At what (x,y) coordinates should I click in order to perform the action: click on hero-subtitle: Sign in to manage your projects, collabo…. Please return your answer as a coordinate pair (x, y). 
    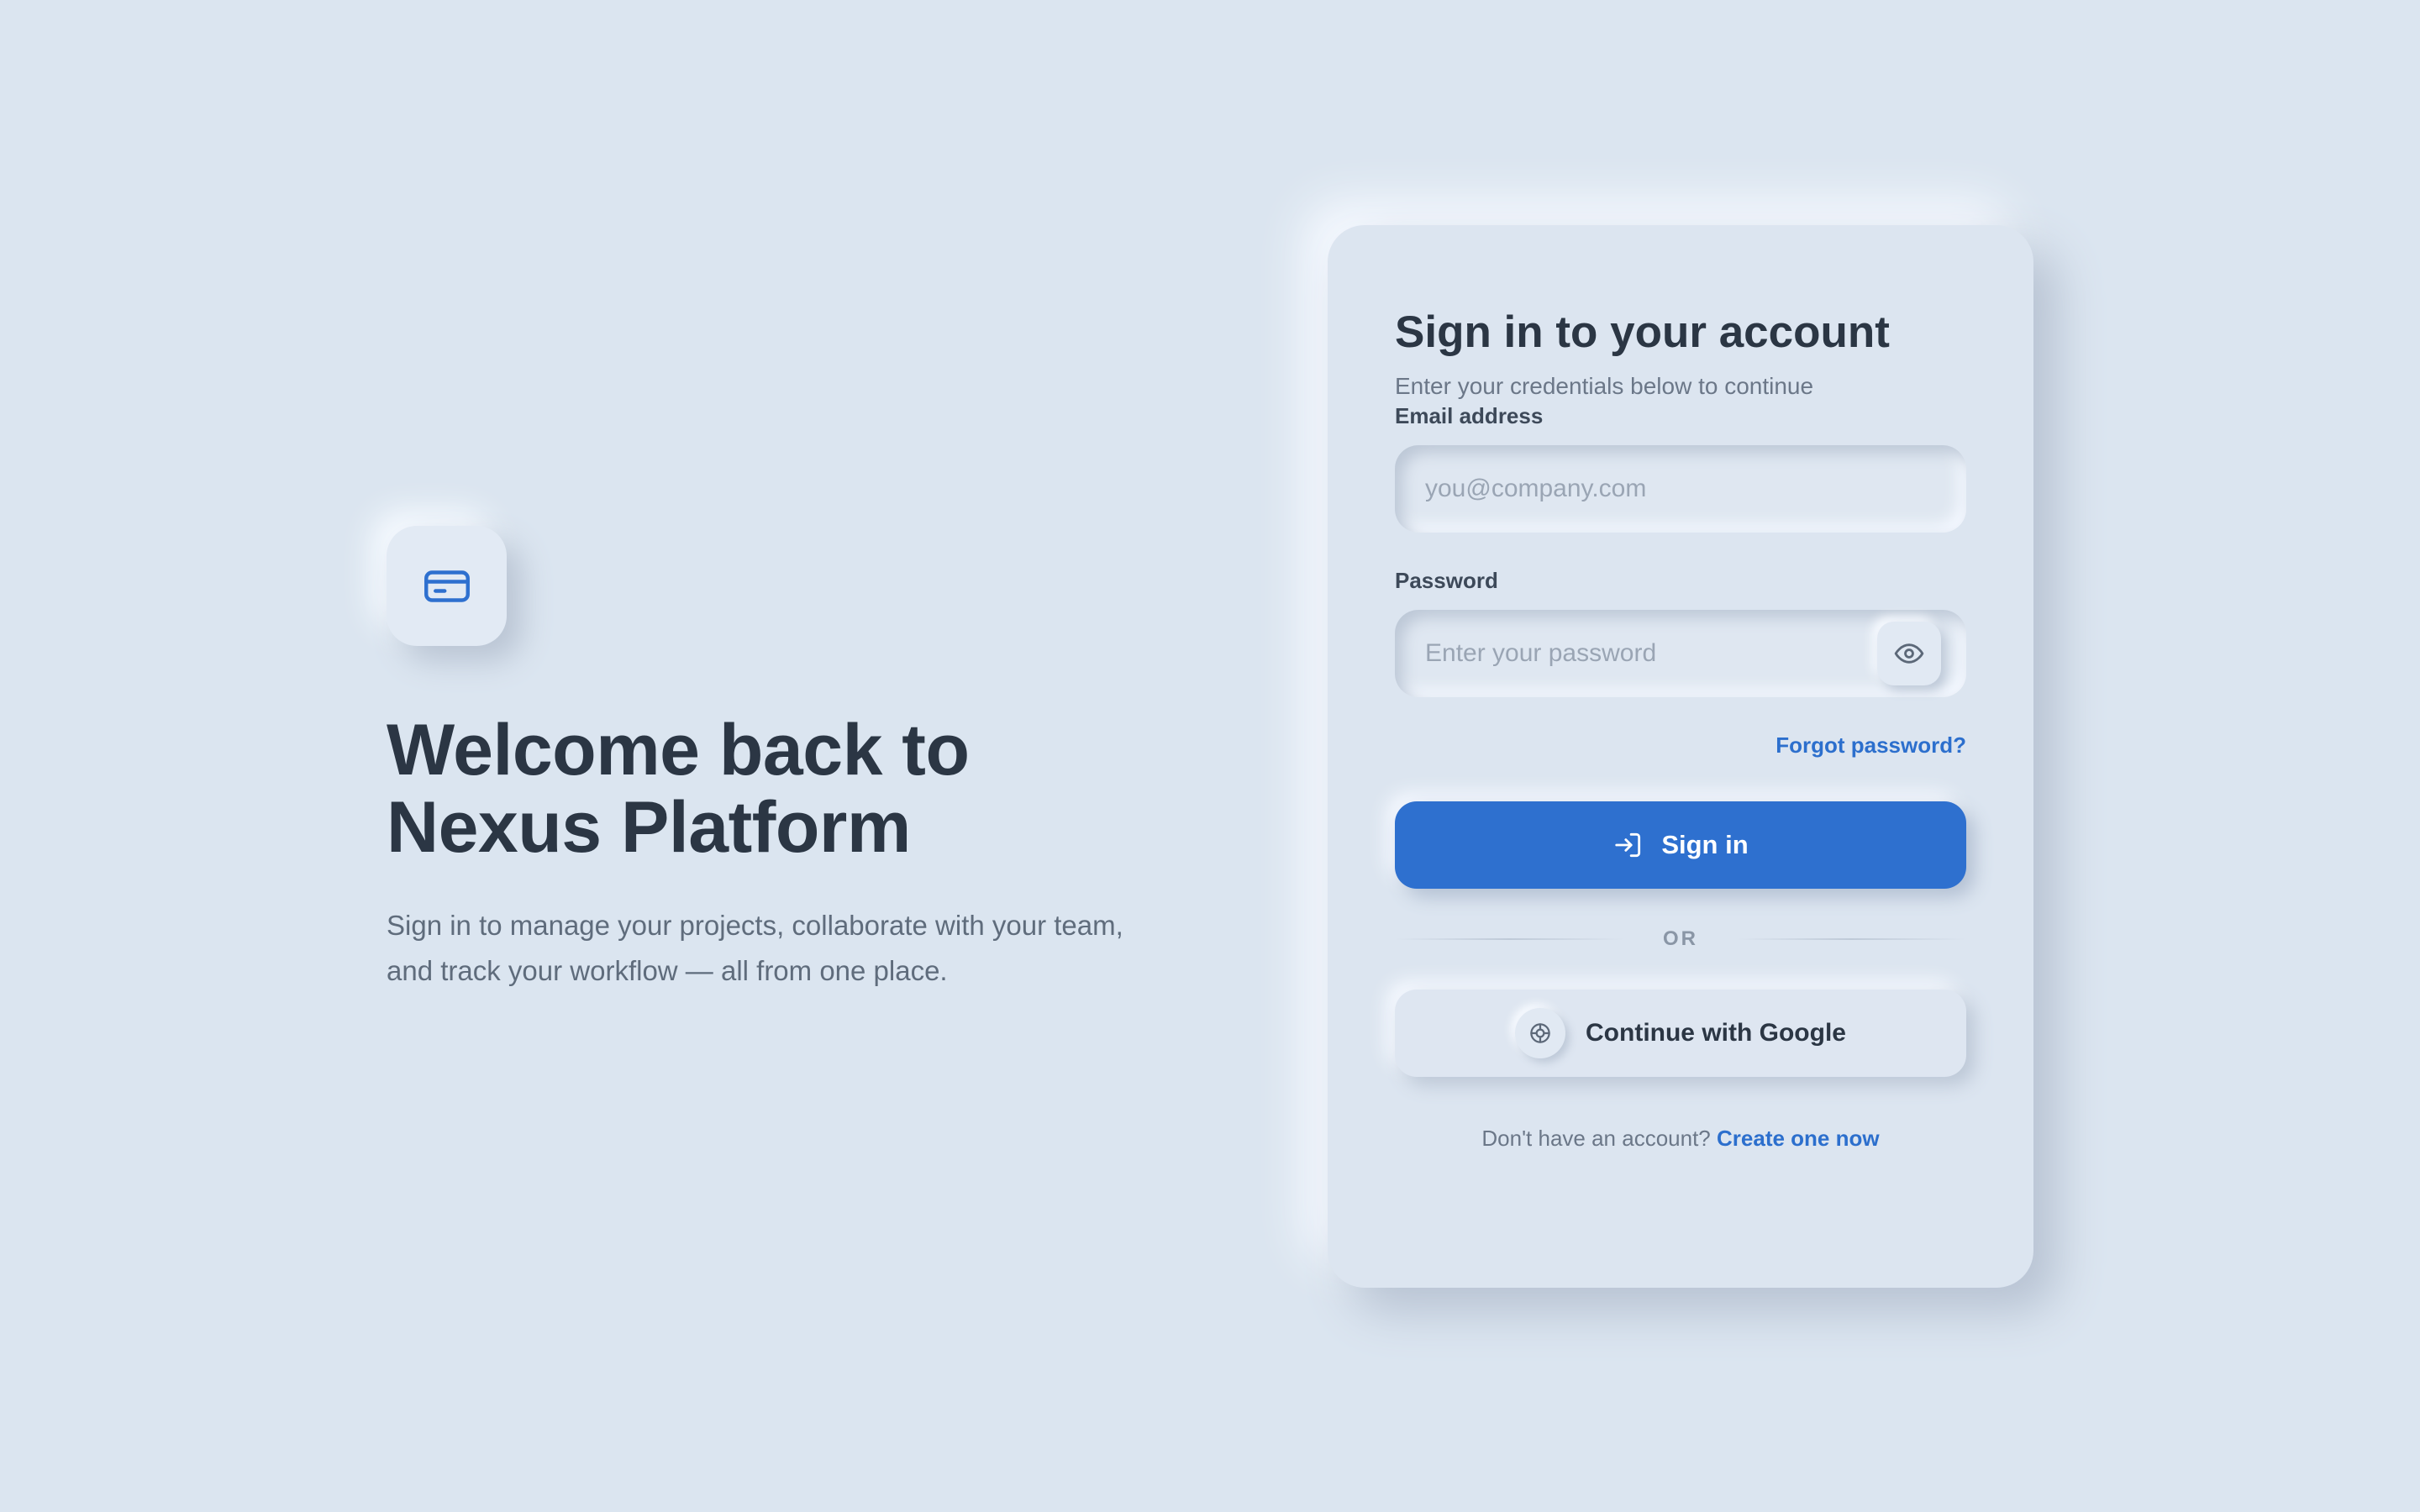
    Looking at the image, I should click on (786, 948).